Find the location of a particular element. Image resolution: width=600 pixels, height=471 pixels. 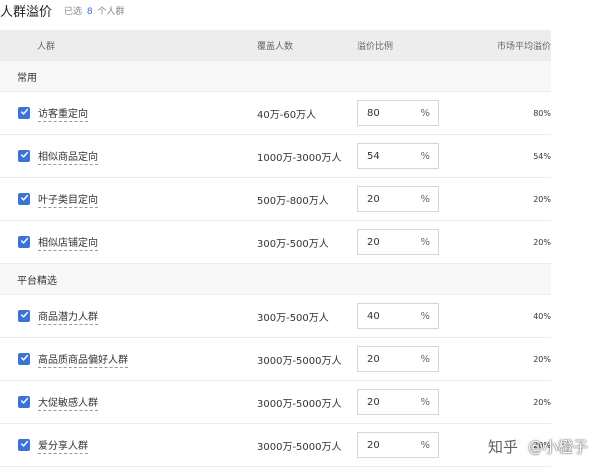

table-row: 访客重定向 40万-60万人 80% 80% is located at coordinates (275, 113).